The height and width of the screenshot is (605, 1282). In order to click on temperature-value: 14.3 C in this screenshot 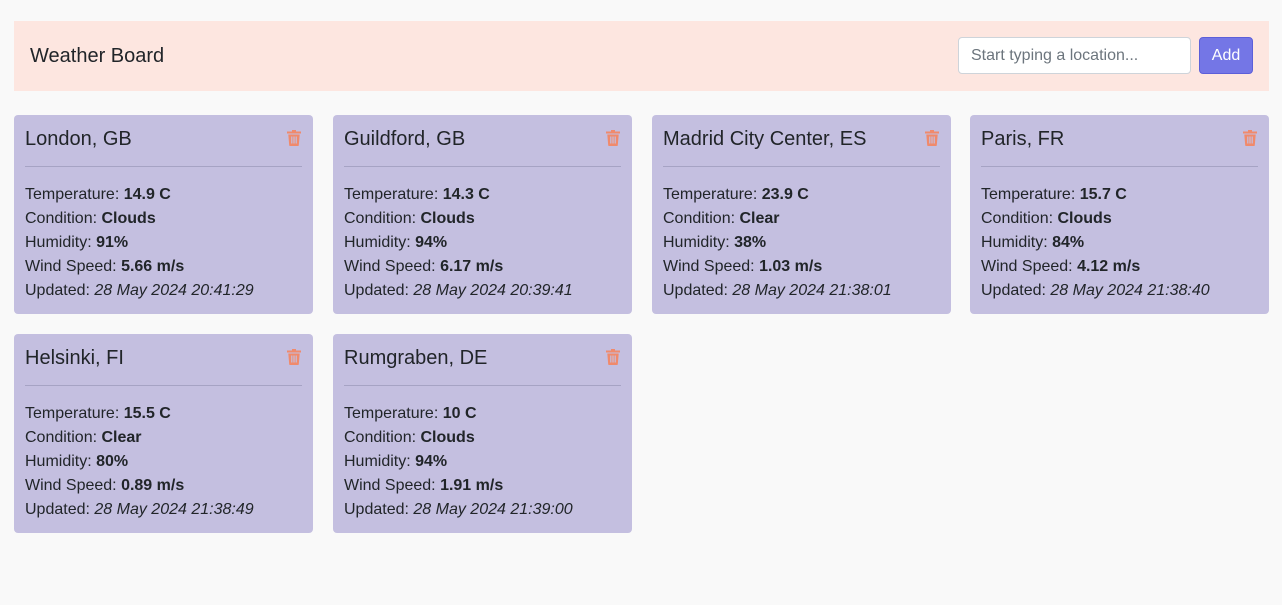, I will do `click(466, 194)`.